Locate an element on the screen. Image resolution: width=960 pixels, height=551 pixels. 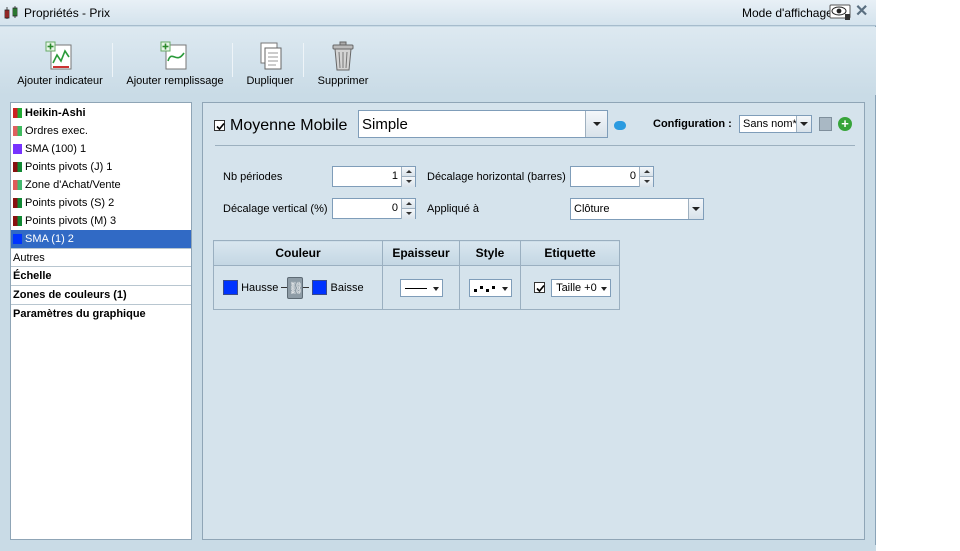
periods-label: Nb périodes is located at coordinates (253, 177).